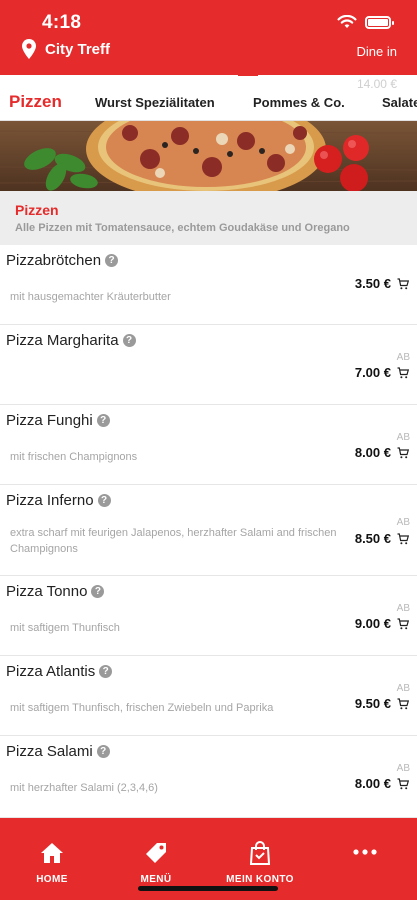 Image resolution: width=417 pixels, height=900 pixels. I want to click on tab-wurst-spezialitaten: Wurst Speziälitaten, so click(155, 102).